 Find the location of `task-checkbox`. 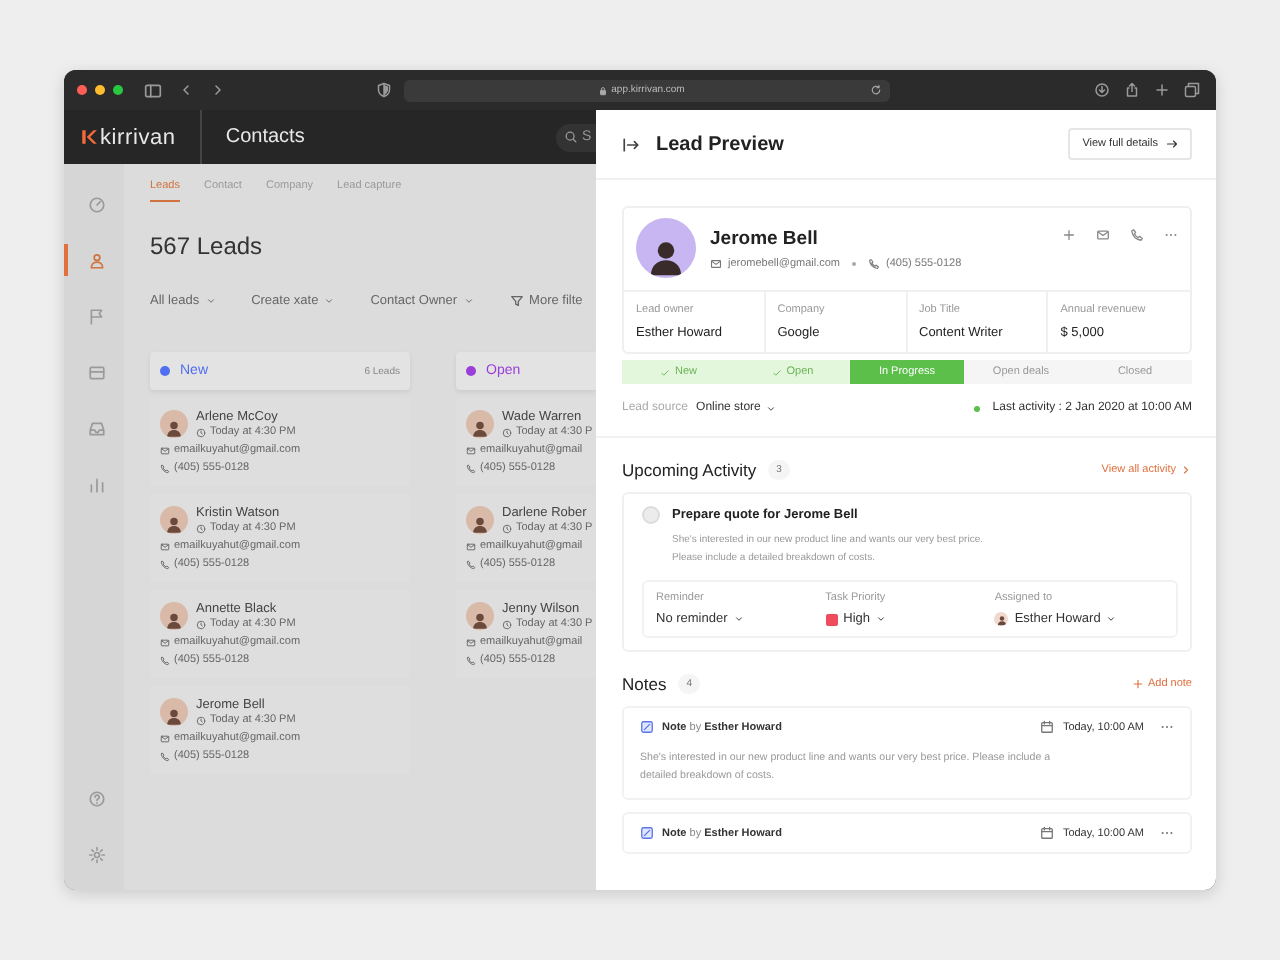

task-checkbox is located at coordinates (651, 515).